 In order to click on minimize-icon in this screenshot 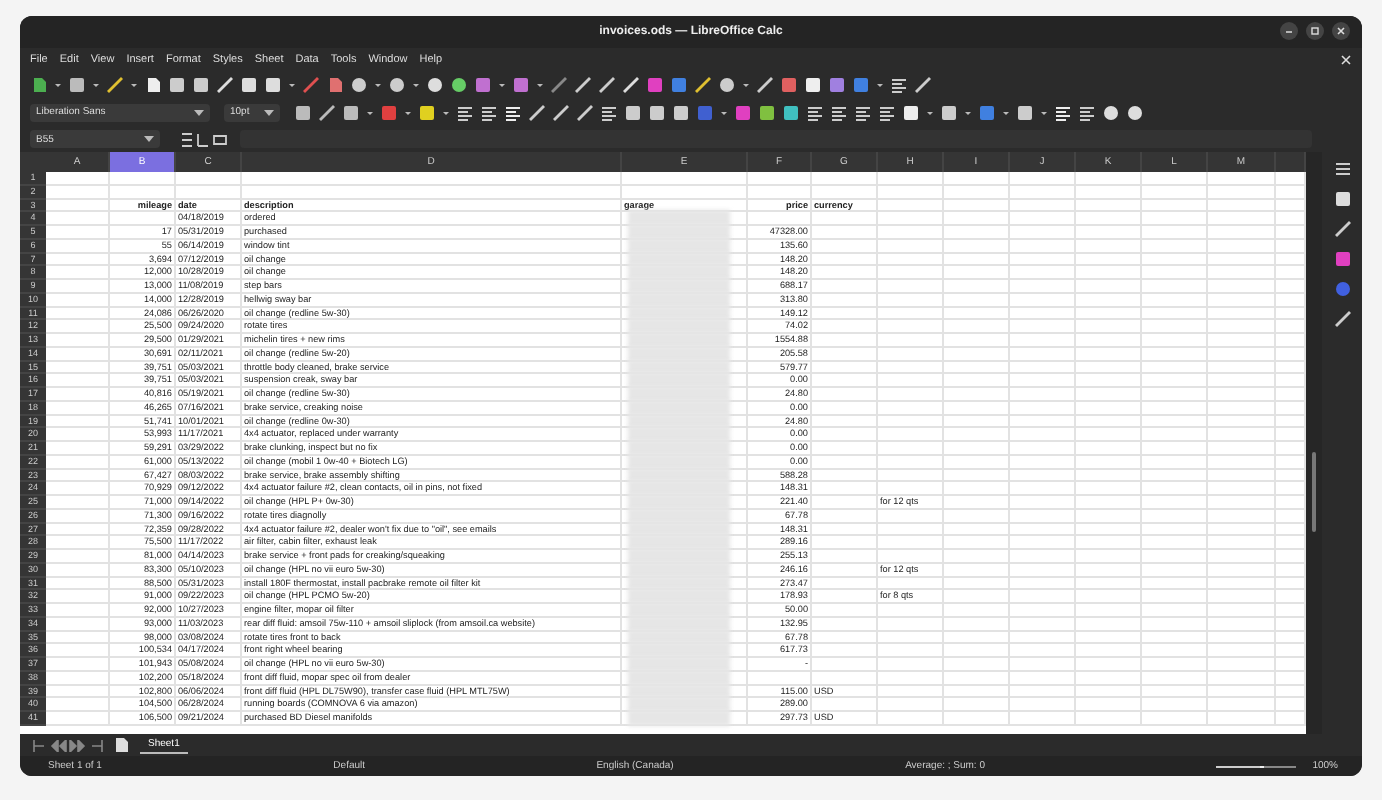, I will do `click(1289, 31)`.